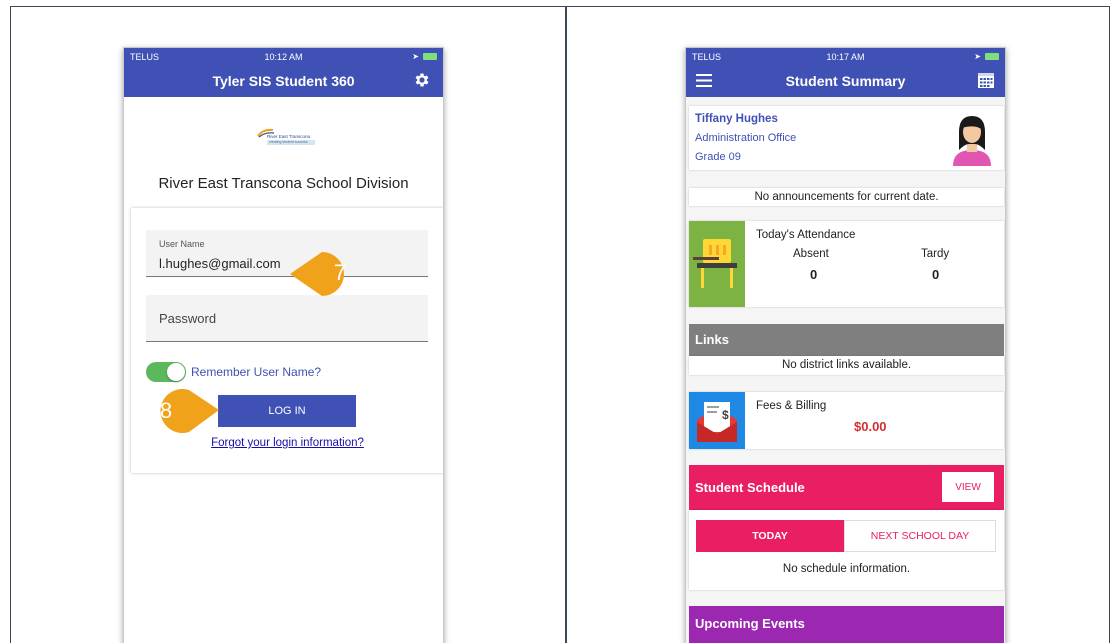 This screenshot has height=643, width=1120. What do you see at coordinates (715, 263) in the screenshot?
I see `desk-chair-icon` at bounding box center [715, 263].